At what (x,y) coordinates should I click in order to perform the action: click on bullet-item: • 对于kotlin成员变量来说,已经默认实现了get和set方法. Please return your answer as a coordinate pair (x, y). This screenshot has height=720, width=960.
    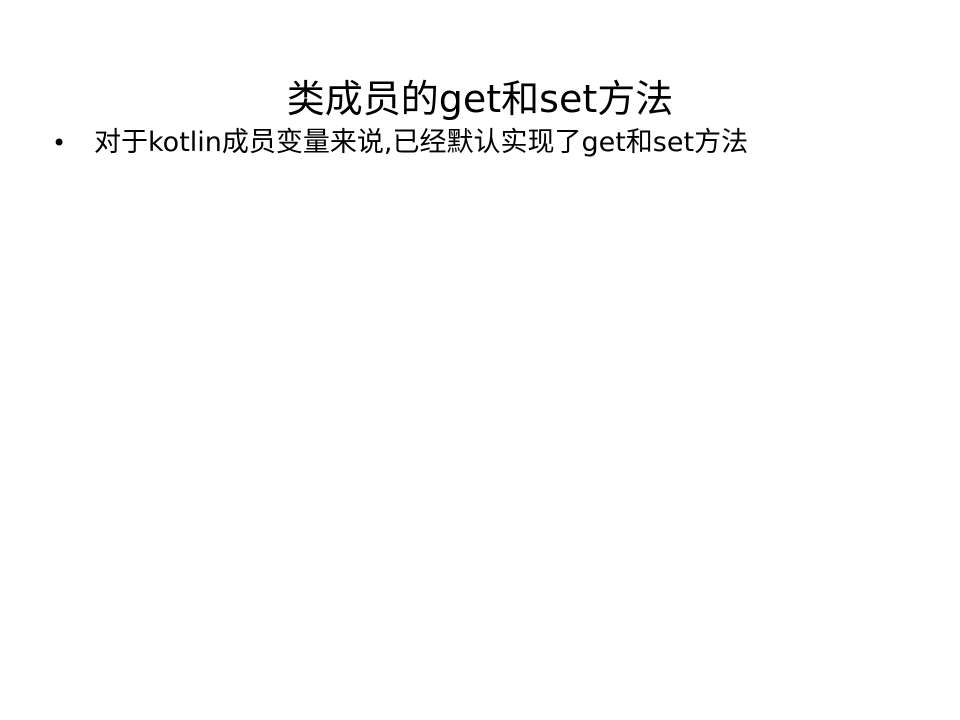
    Looking at the image, I should click on (482, 143).